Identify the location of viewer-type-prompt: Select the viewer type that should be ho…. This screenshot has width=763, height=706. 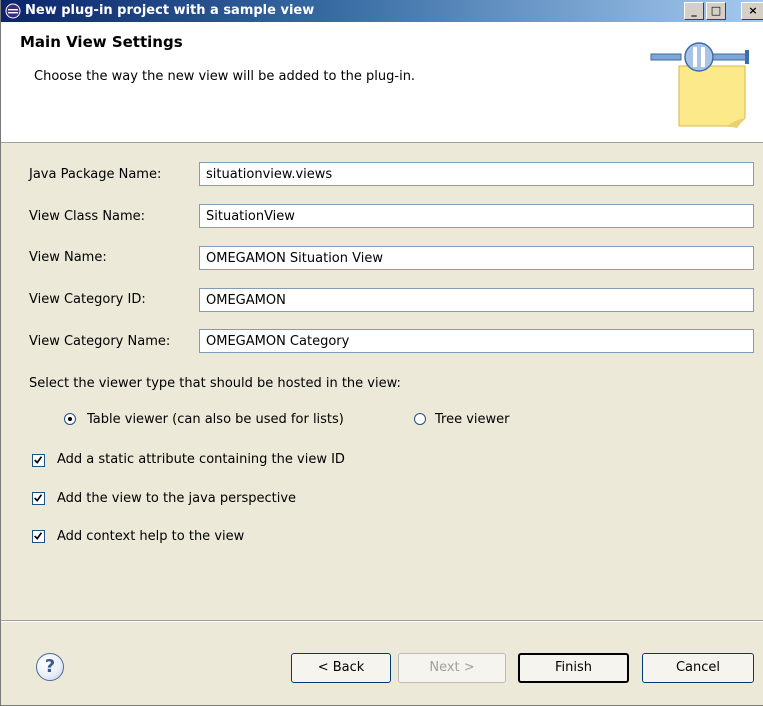
(215, 383).